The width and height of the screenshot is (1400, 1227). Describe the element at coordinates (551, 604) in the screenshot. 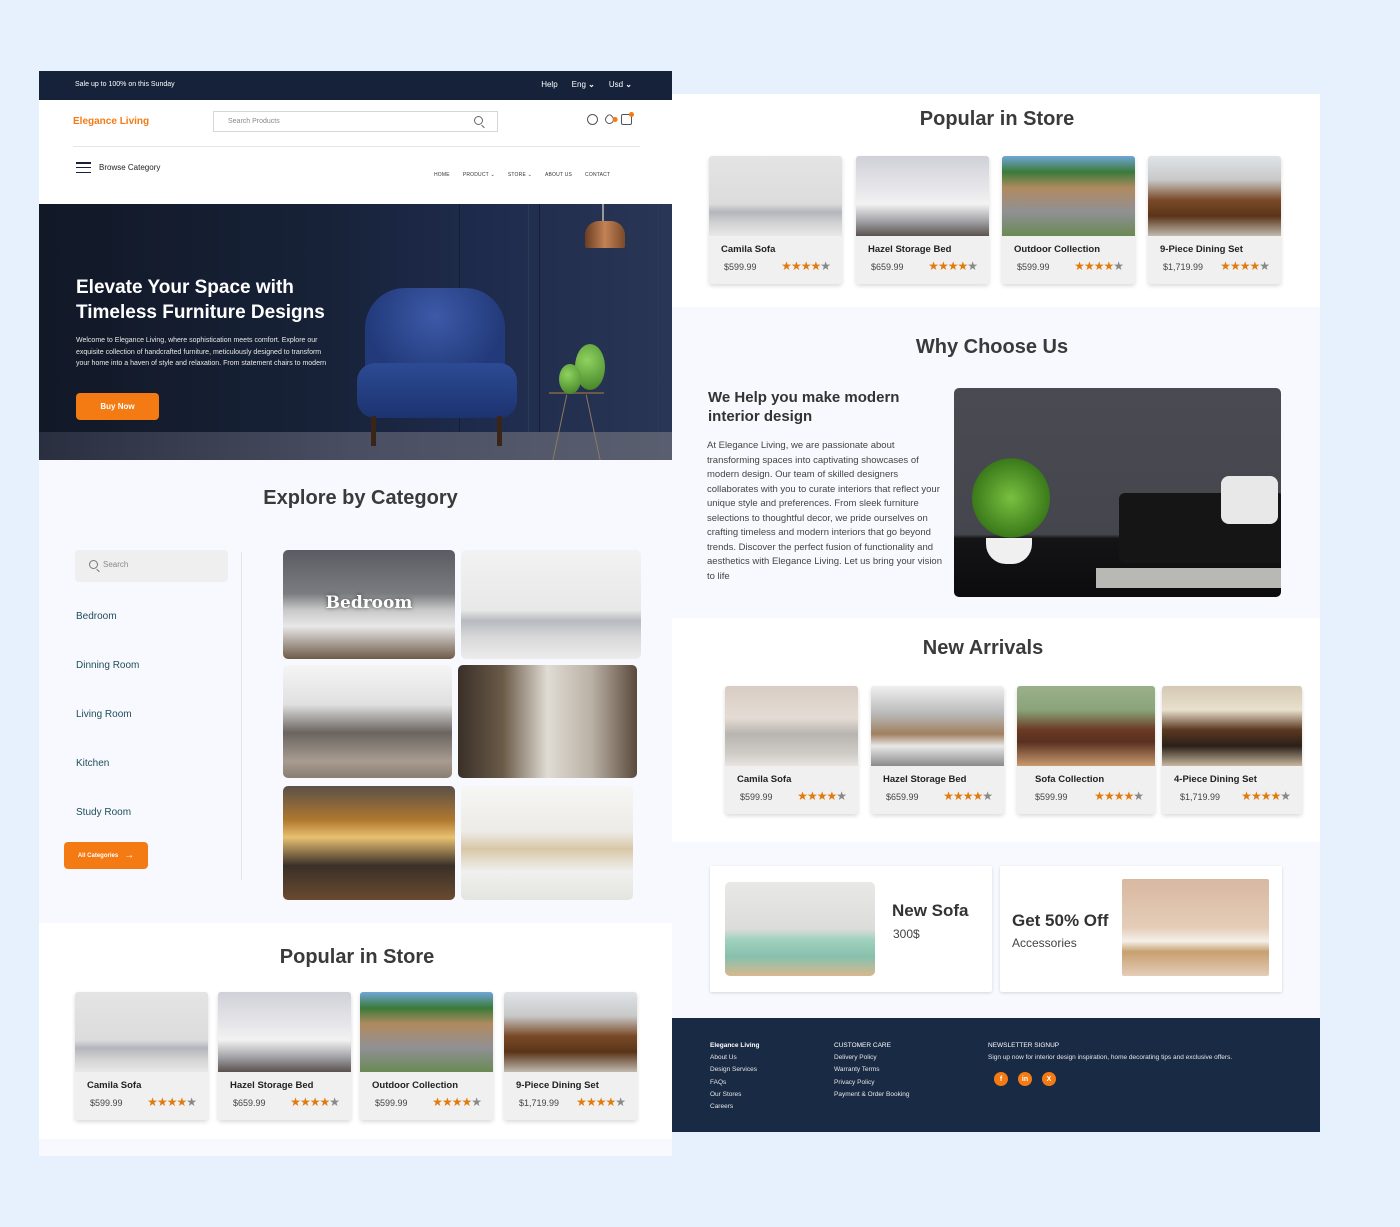

I see `category-tile-living` at that location.